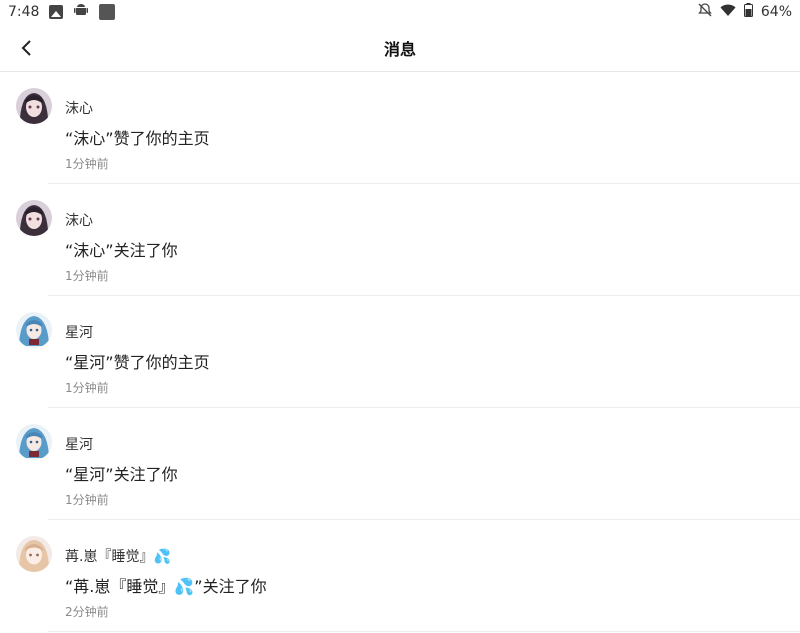 The width and height of the screenshot is (800, 633). I want to click on mute-bell-icon, so click(705, 12).